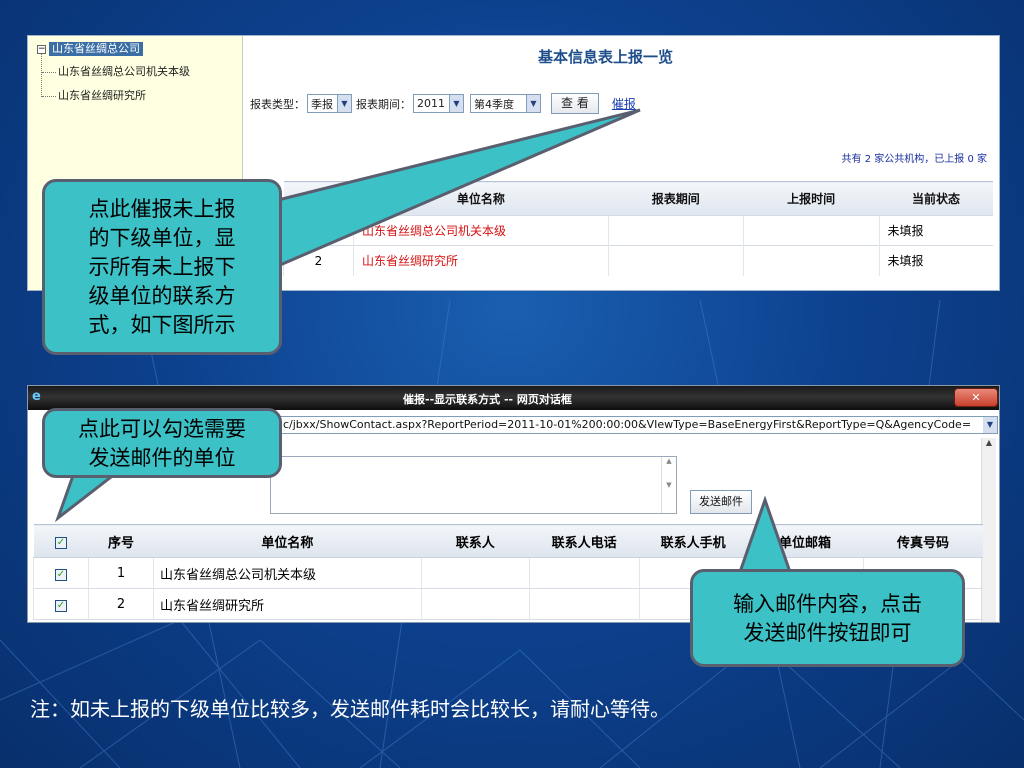 This screenshot has height=768, width=1024. What do you see at coordinates (494, 104) in the screenshot?
I see `quarter-value: 第4季度` at bounding box center [494, 104].